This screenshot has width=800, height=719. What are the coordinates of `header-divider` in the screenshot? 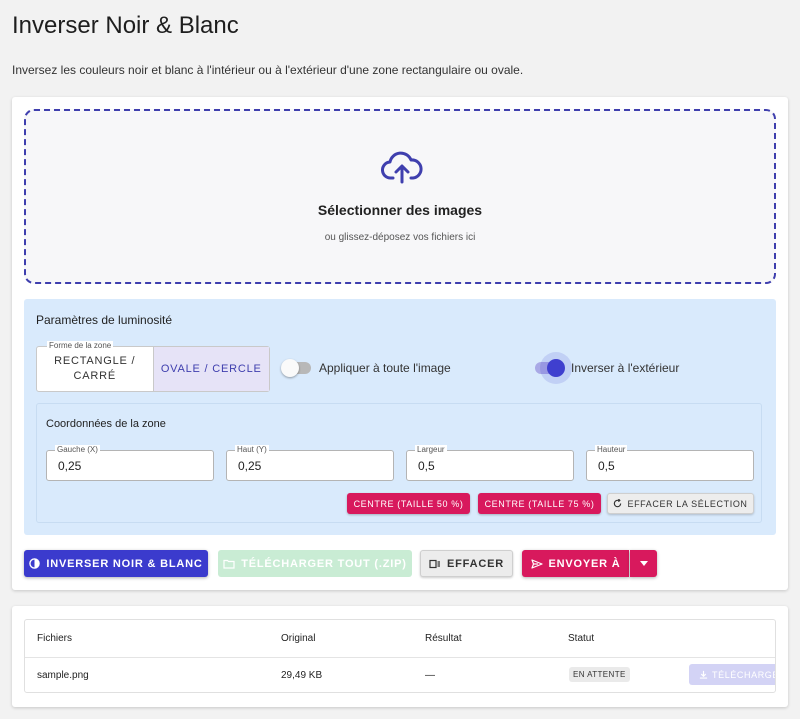 It's located at (400, 657).